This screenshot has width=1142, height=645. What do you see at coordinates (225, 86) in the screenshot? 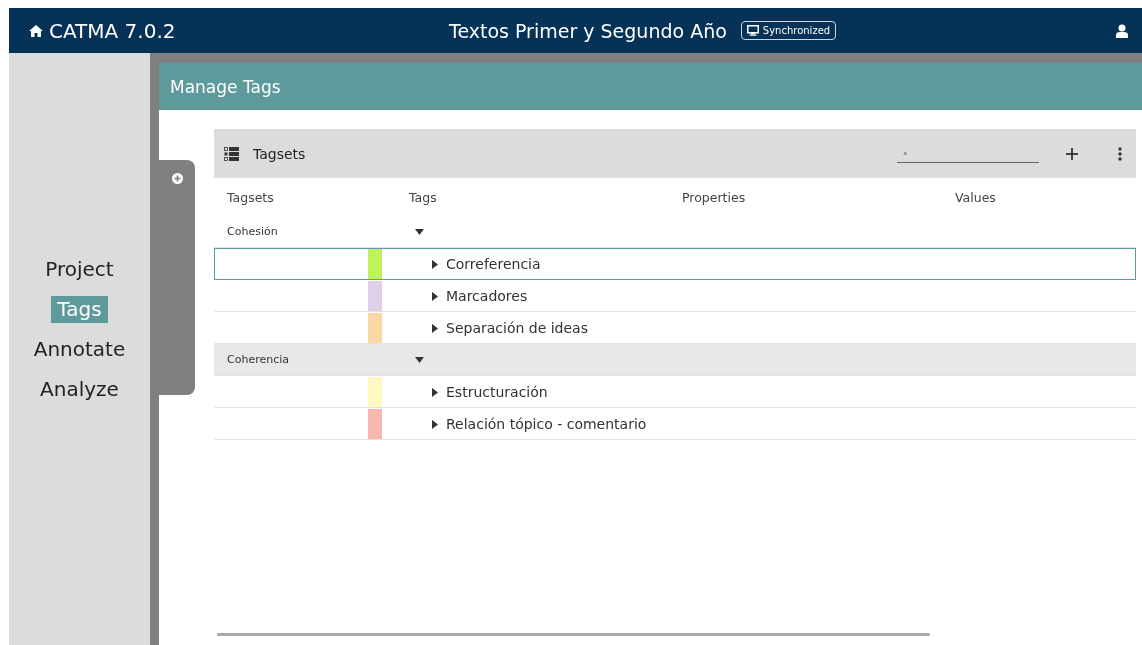
I see `page-title: Manage Tags` at bounding box center [225, 86].